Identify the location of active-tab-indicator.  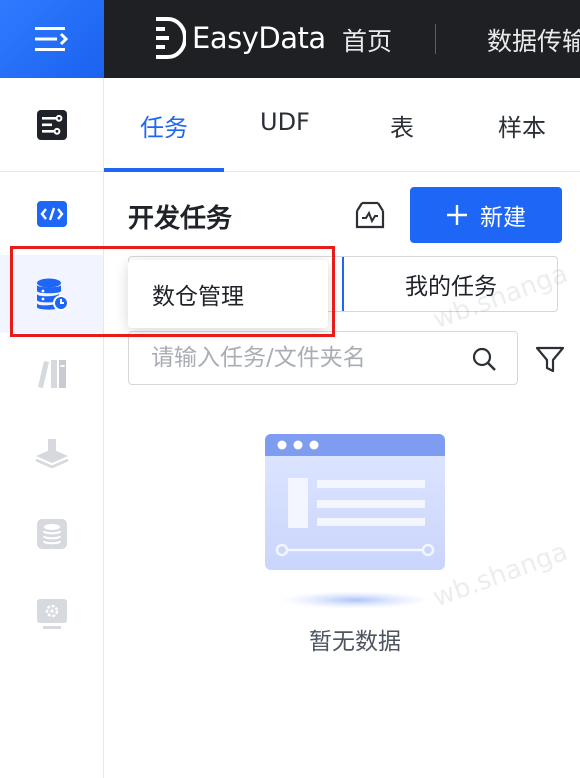
(164, 170).